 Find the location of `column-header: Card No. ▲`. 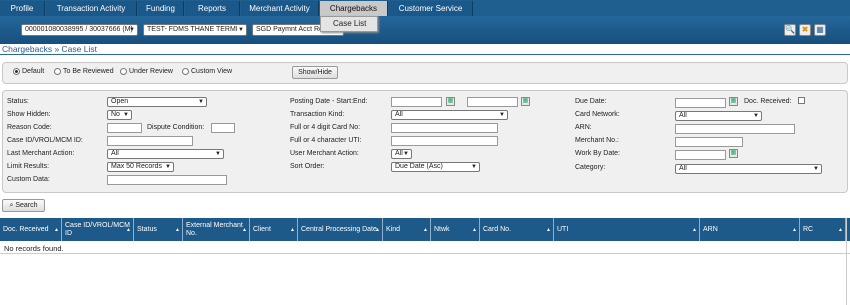

column-header: Card No. ▲ is located at coordinates (517, 229).